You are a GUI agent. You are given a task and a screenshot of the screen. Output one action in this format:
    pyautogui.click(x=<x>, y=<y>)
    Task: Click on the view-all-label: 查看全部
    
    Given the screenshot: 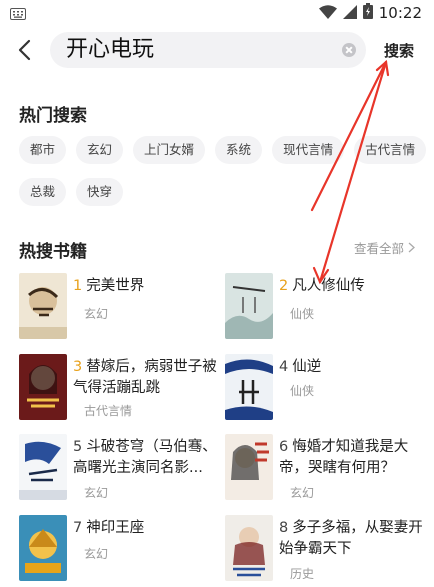 What is the action you would take?
    pyautogui.click(x=378, y=248)
    